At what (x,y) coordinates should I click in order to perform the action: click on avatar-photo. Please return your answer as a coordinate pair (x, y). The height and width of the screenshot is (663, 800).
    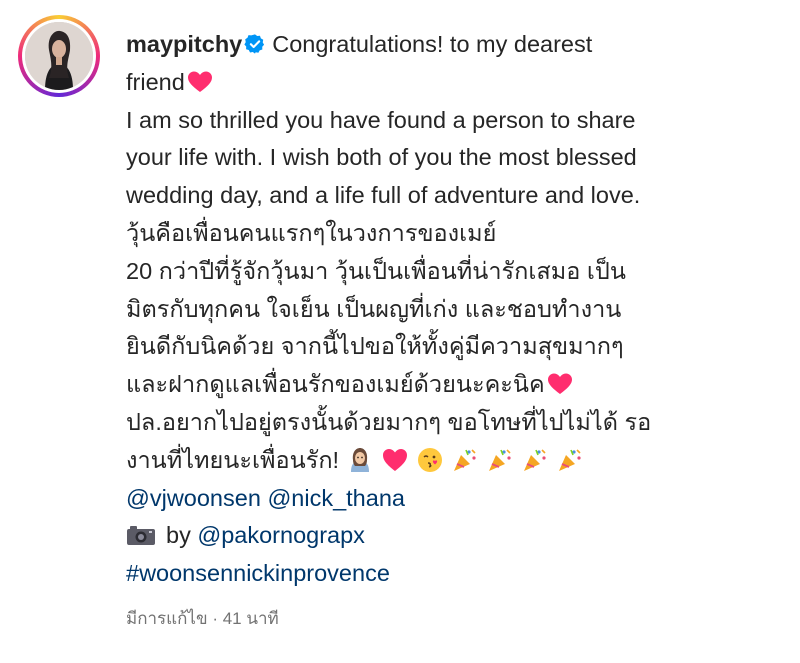
    Looking at the image, I should click on (59, 56).